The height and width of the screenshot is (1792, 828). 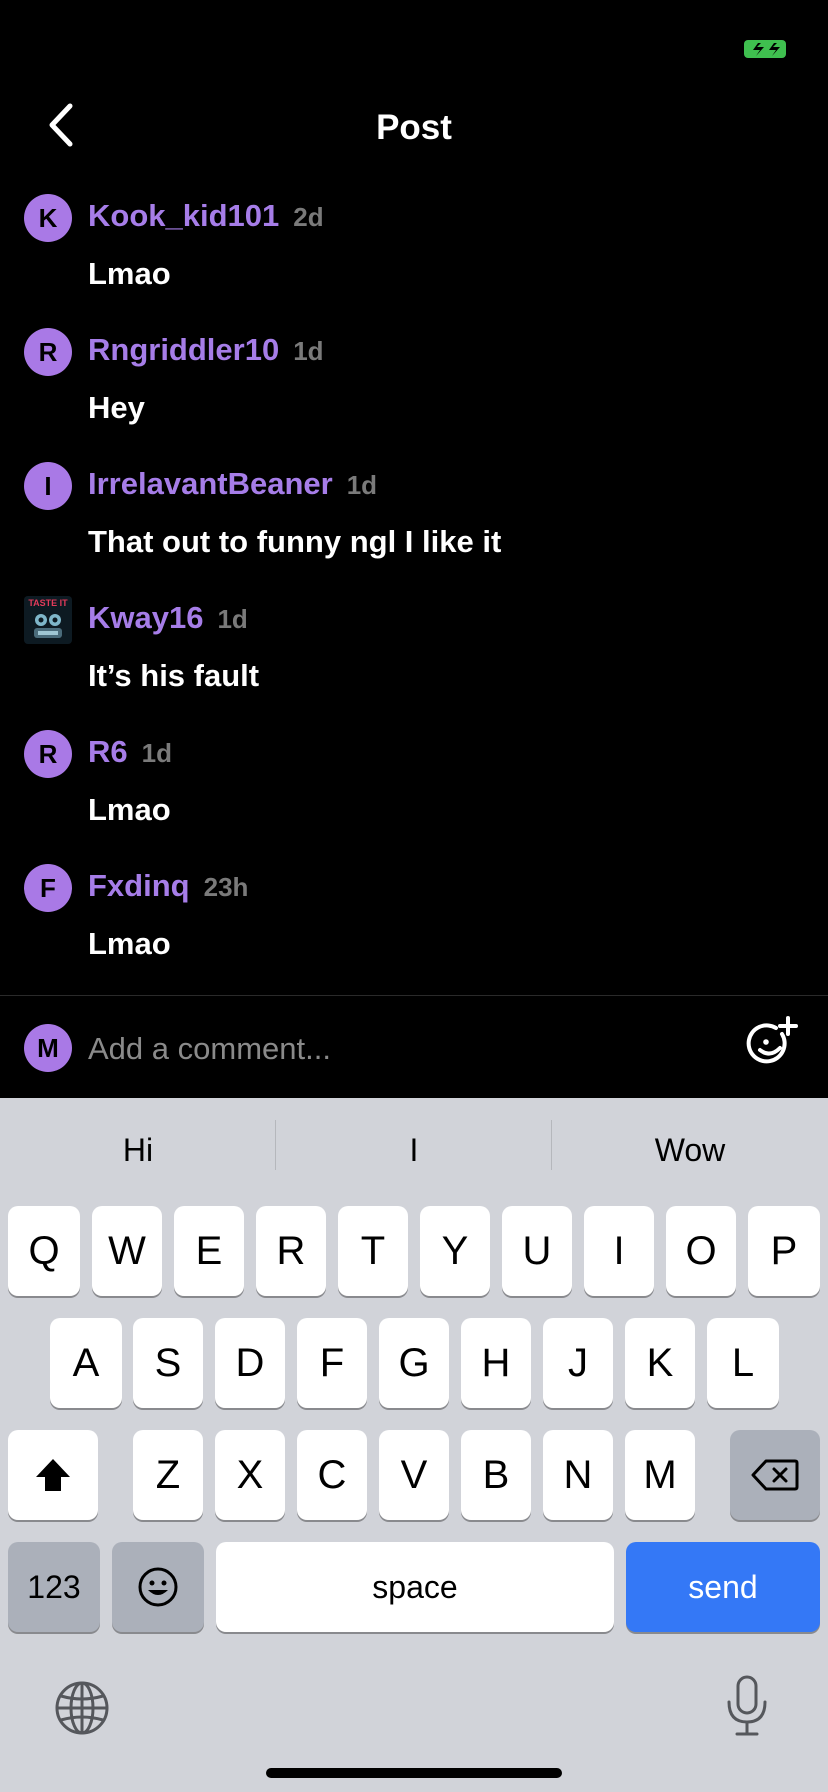 I want to click on header: Post, so click(x=414, y=130).